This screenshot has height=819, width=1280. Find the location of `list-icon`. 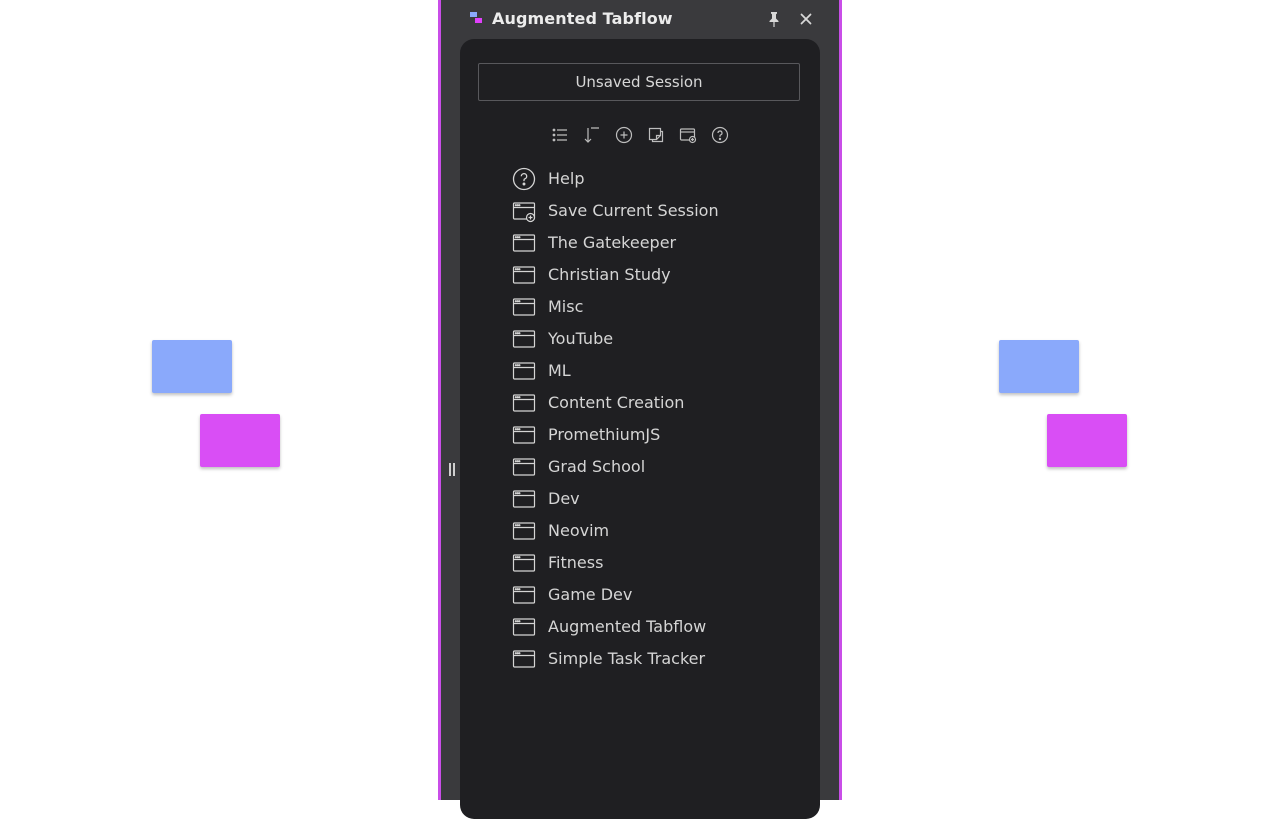

list-icon is located at coordinates (559, 135).